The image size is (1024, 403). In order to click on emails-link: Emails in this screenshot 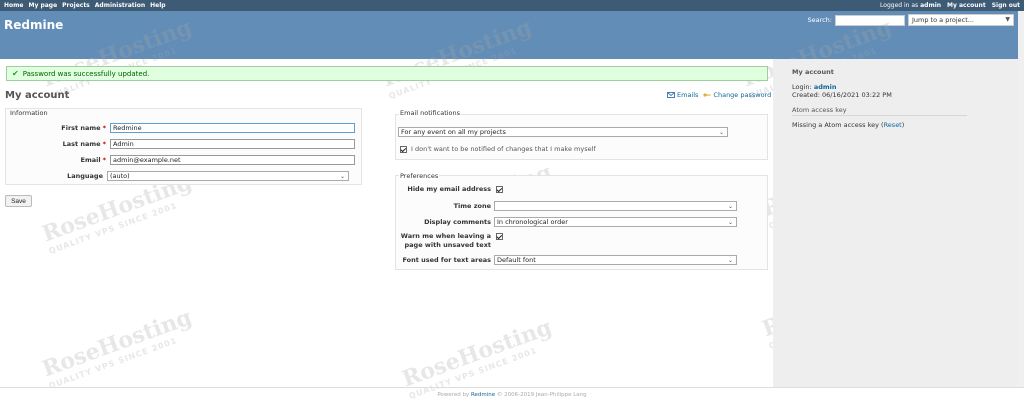, I will do `click(687, 95)`.